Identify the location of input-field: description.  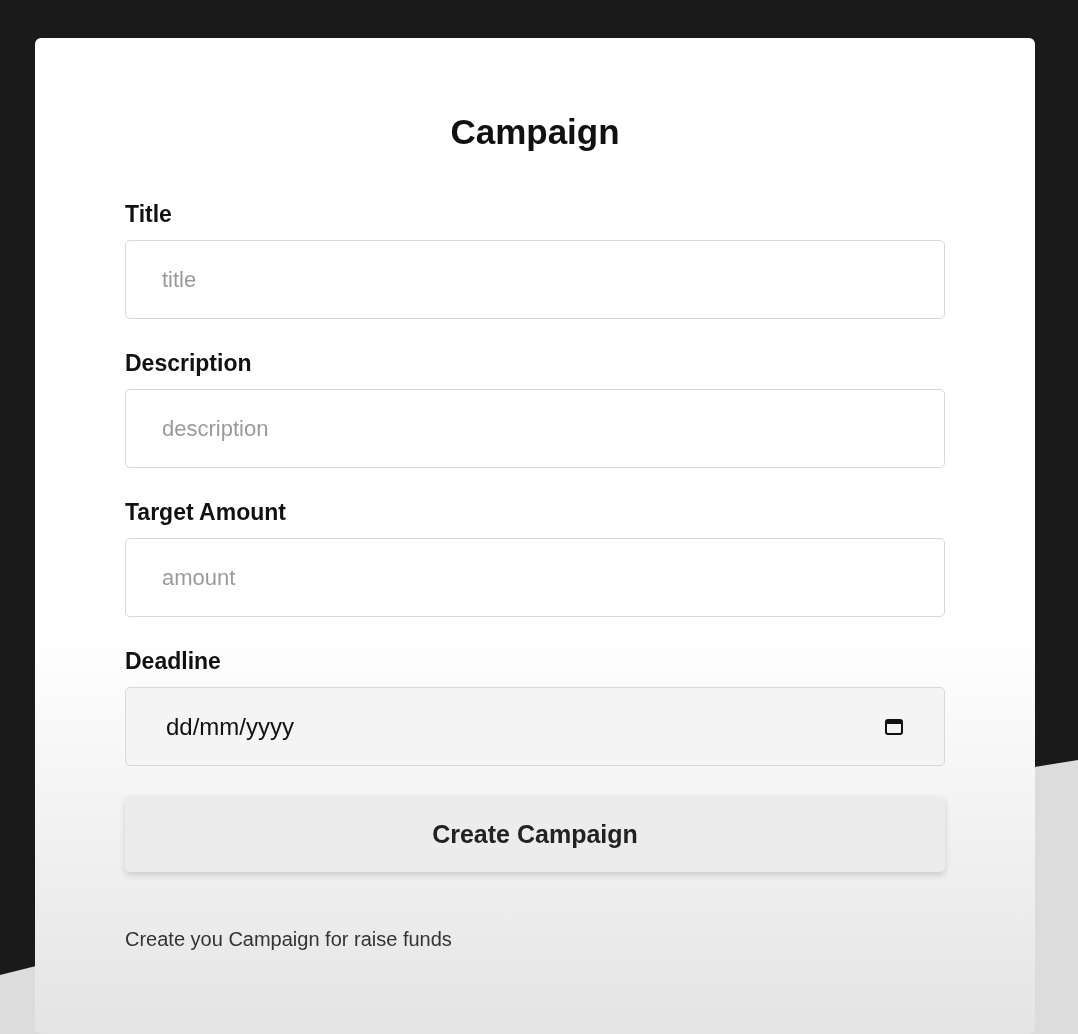
(535, 428).